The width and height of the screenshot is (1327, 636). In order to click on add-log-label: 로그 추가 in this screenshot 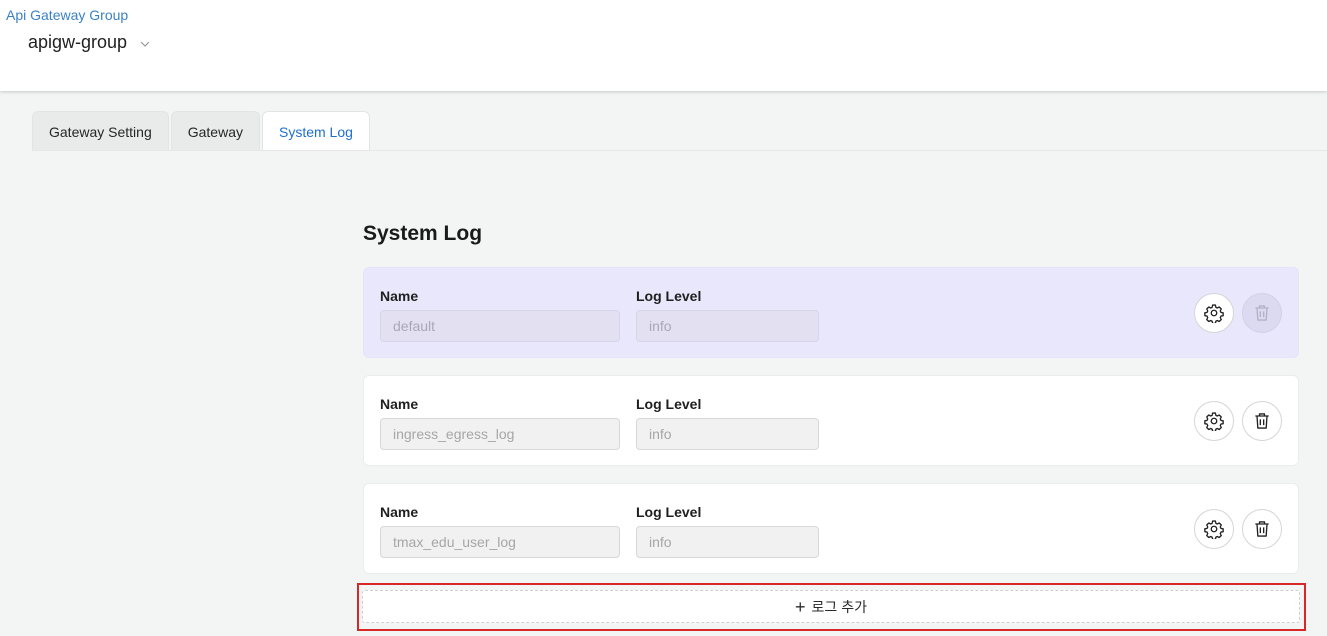, I will do `click(839, 606)`.